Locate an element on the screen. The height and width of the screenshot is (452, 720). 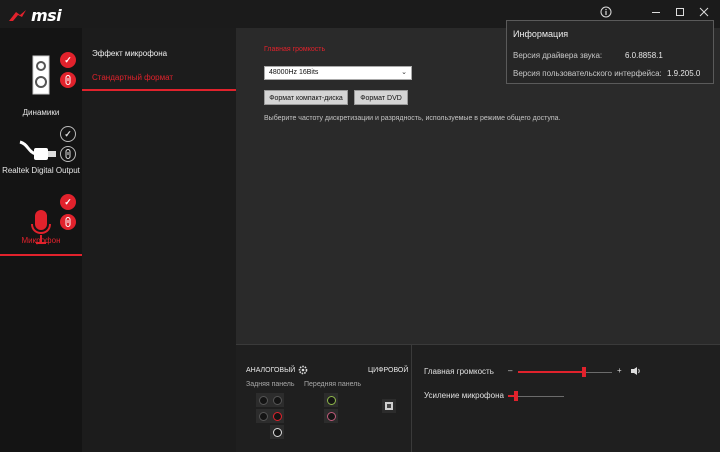
speaker-icon is located at coordinates (41, 75).